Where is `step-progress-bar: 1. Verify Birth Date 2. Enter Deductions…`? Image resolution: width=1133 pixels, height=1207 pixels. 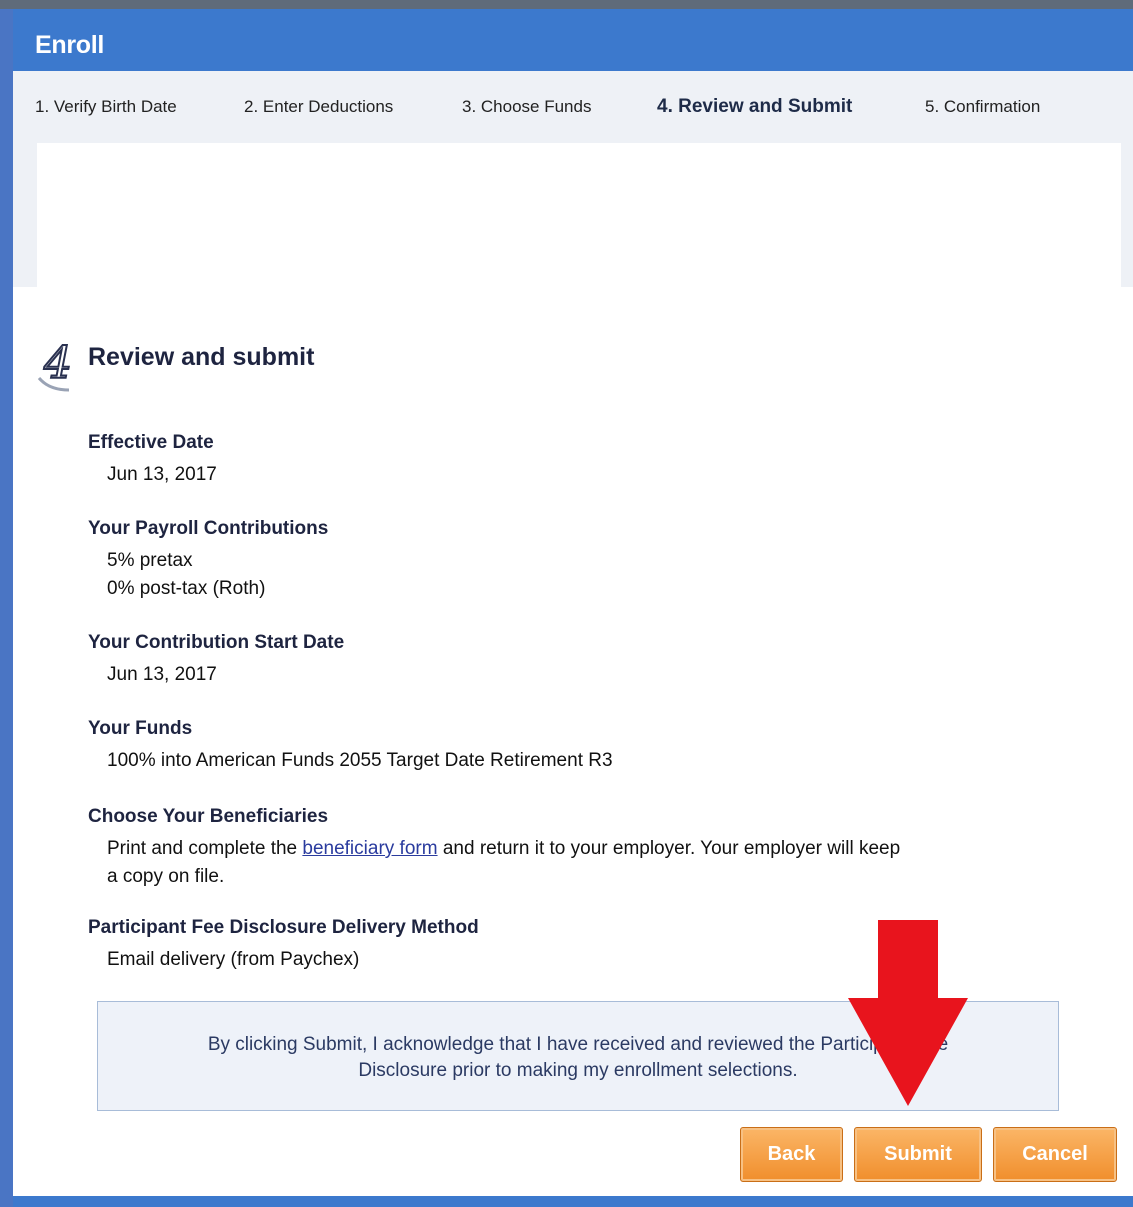 step-progress-bar: 1. Verify Birth Date 2. Enter Deductions… is located at coordinates (573, 107).